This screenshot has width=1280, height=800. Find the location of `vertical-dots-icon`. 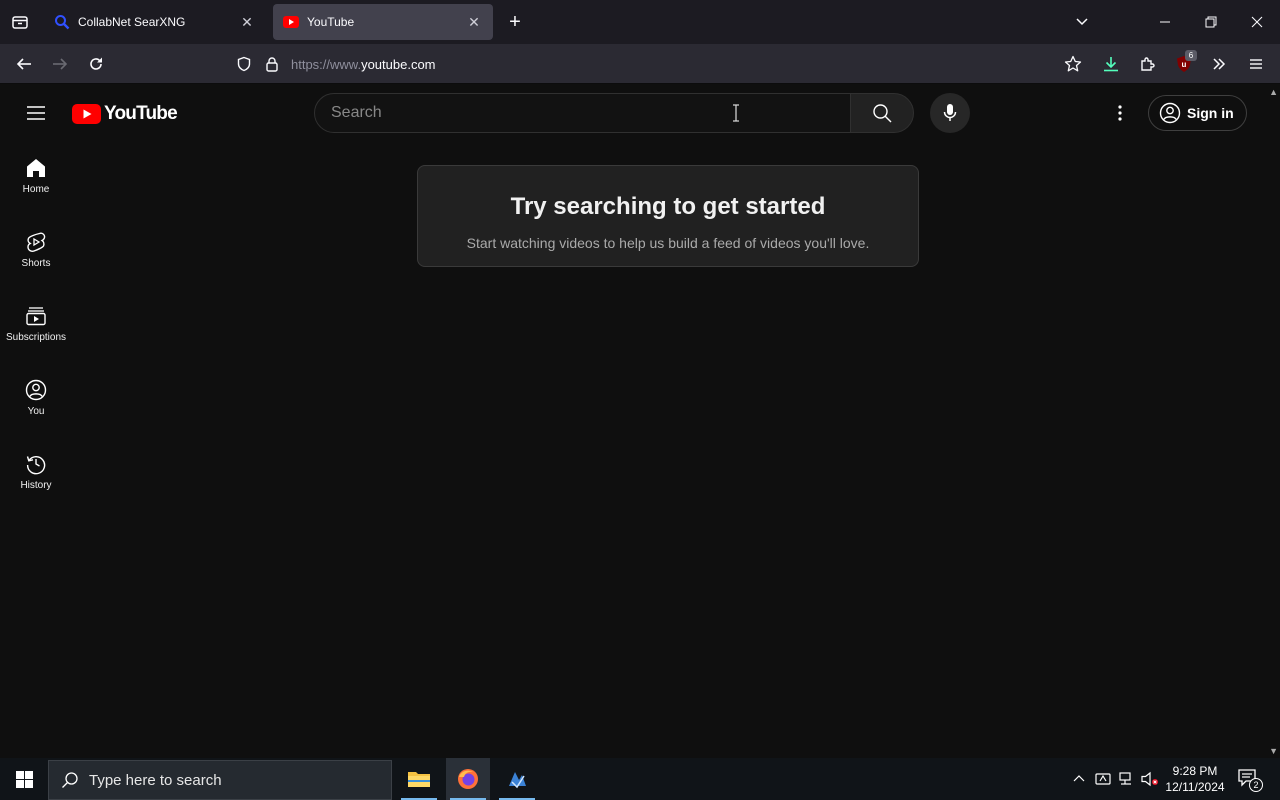

vertical-dots-icon is located at coordinates (1120, 113).